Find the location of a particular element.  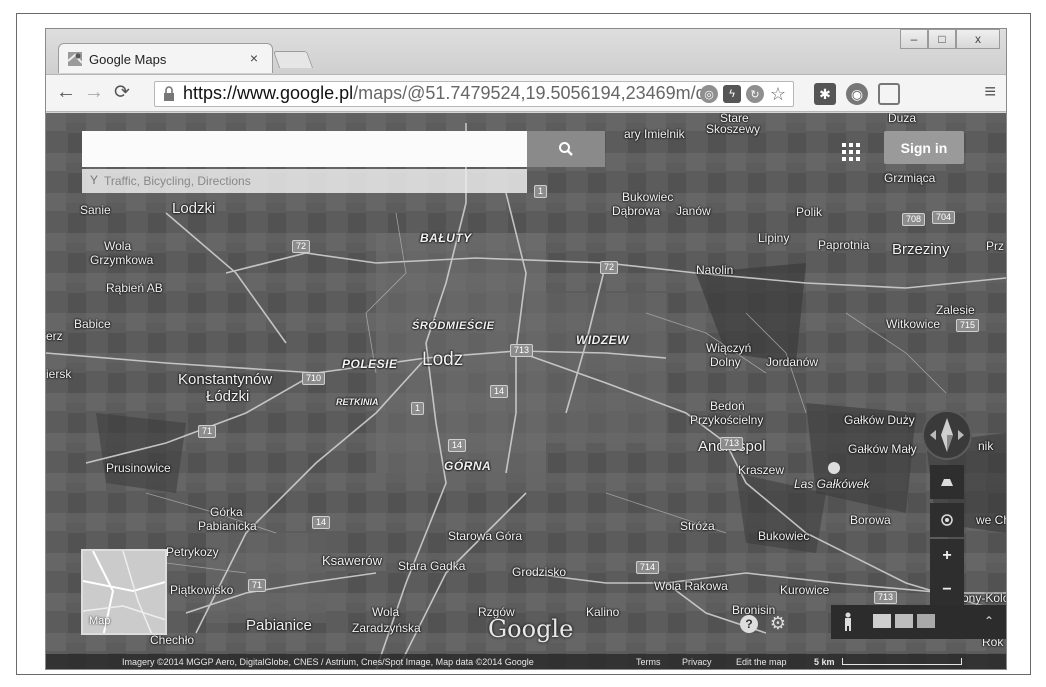

new-tab-button is located at coordinates (293, 59).